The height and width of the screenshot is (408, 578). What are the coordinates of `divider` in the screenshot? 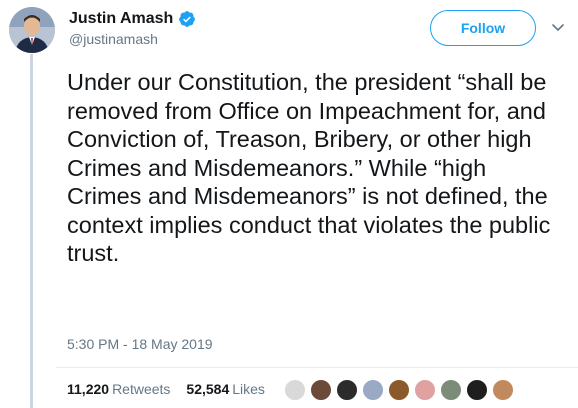 It's located at (317, 367).